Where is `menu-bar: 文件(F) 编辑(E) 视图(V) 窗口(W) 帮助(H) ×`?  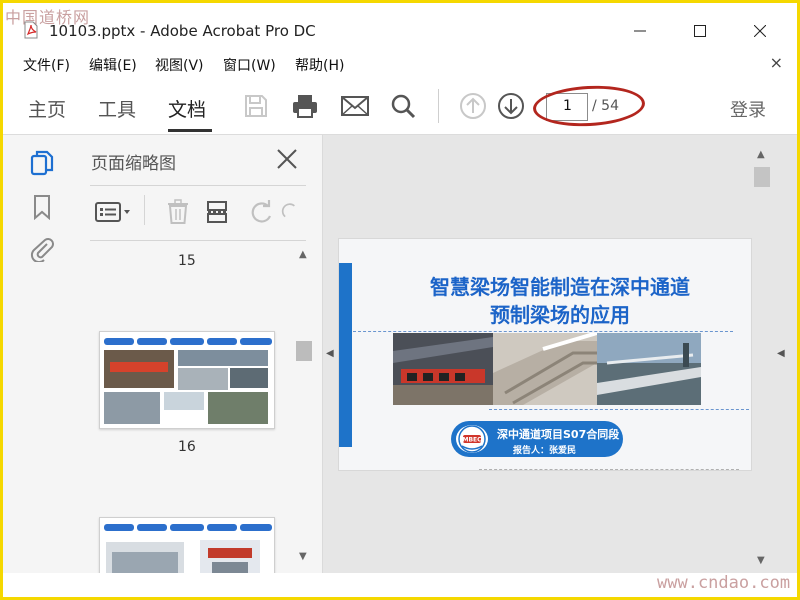 menu-bar: 文件(F) 编辑(E) 视图(V) 窗口(W) 帮助(H) × is located at coordinates (400, 63).